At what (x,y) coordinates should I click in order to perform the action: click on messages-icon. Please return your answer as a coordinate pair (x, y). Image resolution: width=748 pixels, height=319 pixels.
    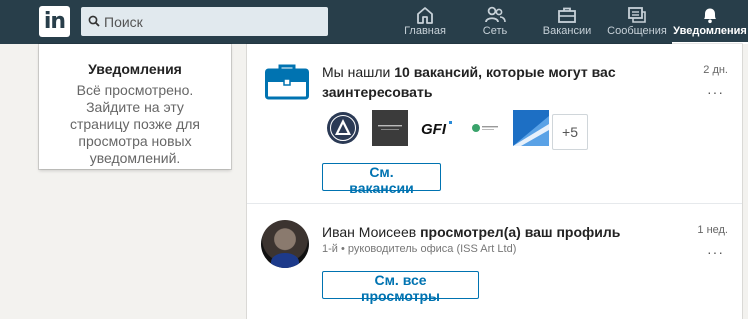
    Looking at the image, I should click on (637, 15).